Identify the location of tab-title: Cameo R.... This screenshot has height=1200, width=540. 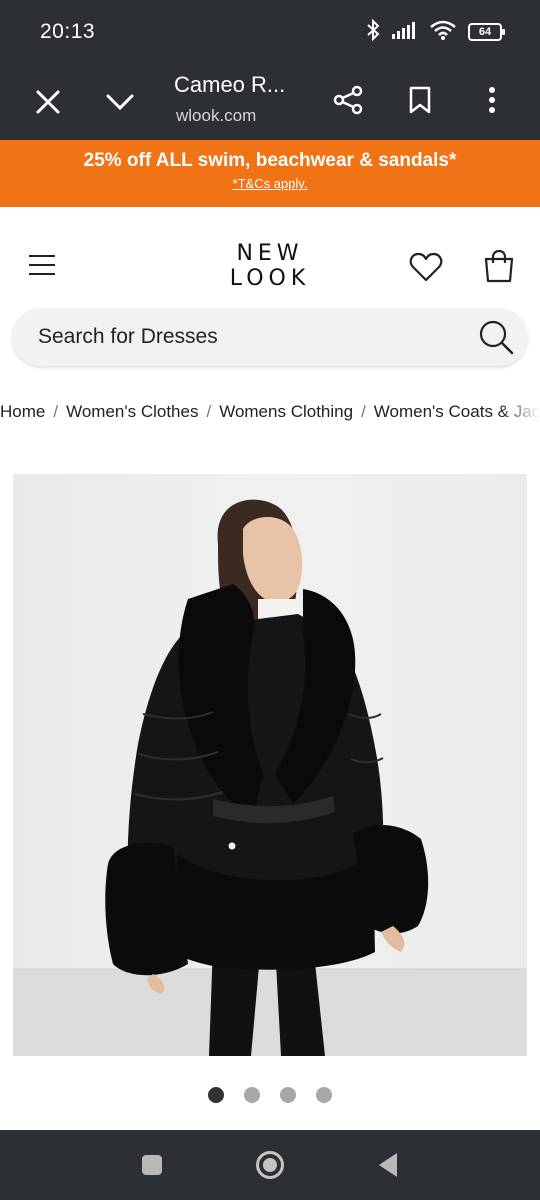
(229, 85).